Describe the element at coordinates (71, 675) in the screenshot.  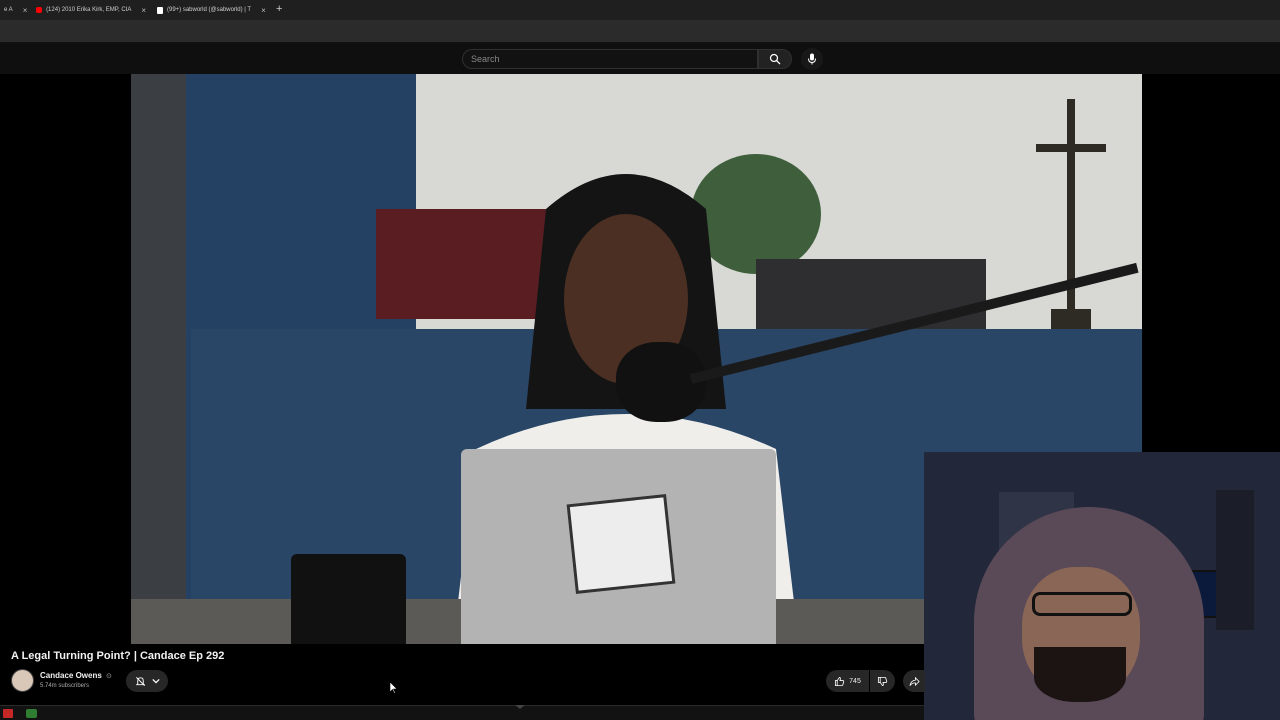
I see `channel-name: Candace Owens` at that location.